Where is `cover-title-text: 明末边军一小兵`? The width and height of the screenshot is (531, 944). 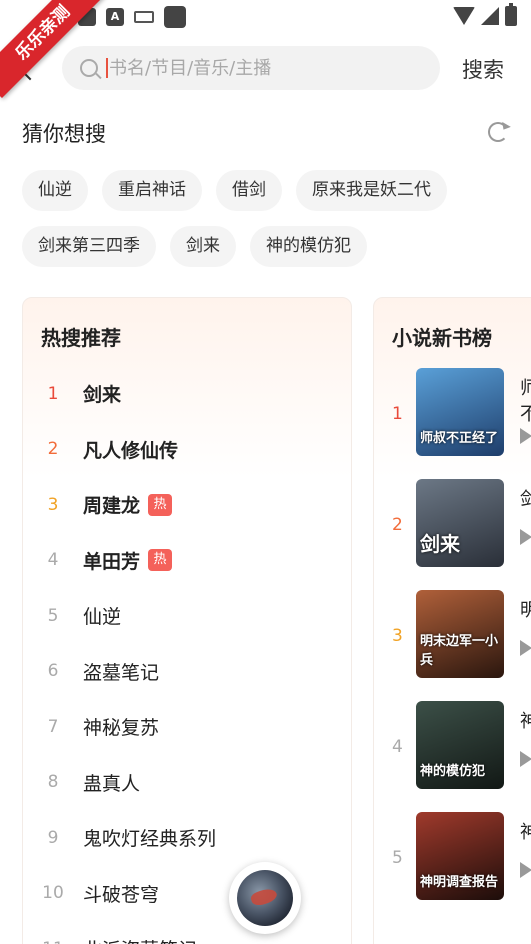
cover-title-text: 明末边军一小兵 is located at coordinates (459, 651).